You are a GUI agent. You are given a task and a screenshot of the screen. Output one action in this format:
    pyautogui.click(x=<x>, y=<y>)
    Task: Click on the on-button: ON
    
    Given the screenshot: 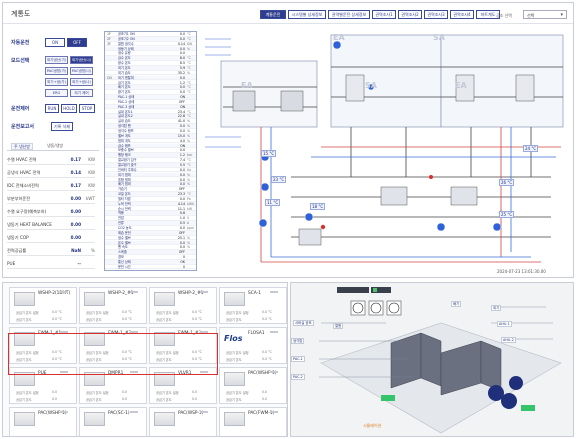 What is the action you would take?
    pyautogui.click(x=55, y=42)
    